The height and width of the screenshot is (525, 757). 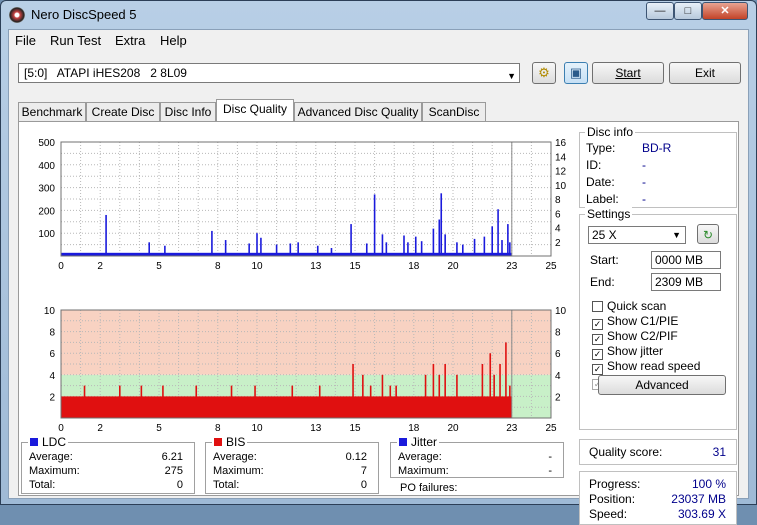 I want to click on plot-background, so click(x=306, y=199).